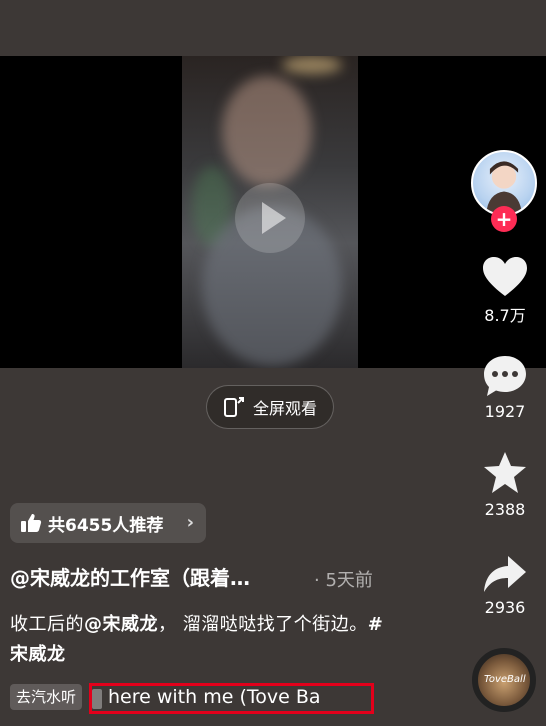 The width and height of the screenshot is (546, 726). Describe the element at coordinates (505, 276) in the screenshot. I see `heart-icon` at that location.